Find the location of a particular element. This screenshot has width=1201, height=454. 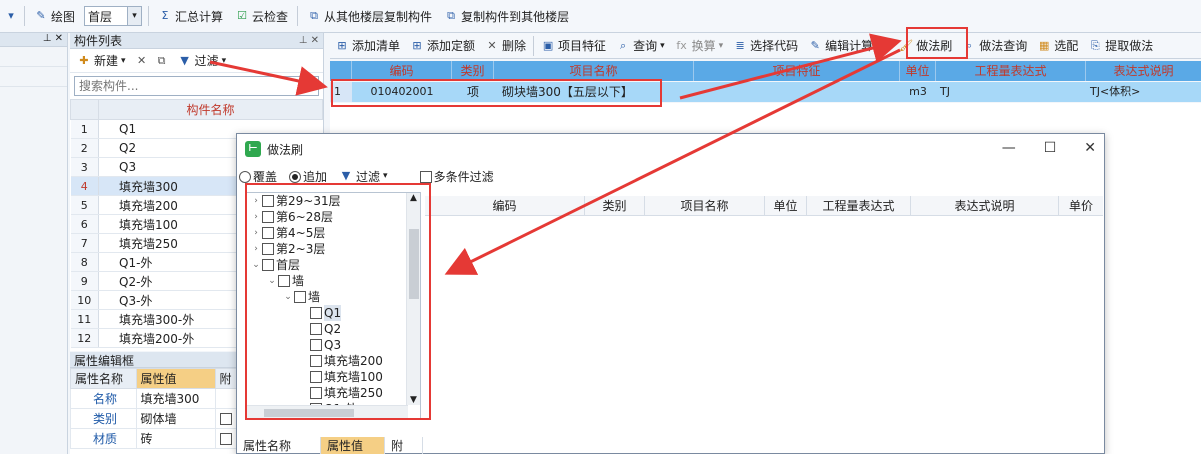

arrow-component-to-row is located at coordinates (268, 78).